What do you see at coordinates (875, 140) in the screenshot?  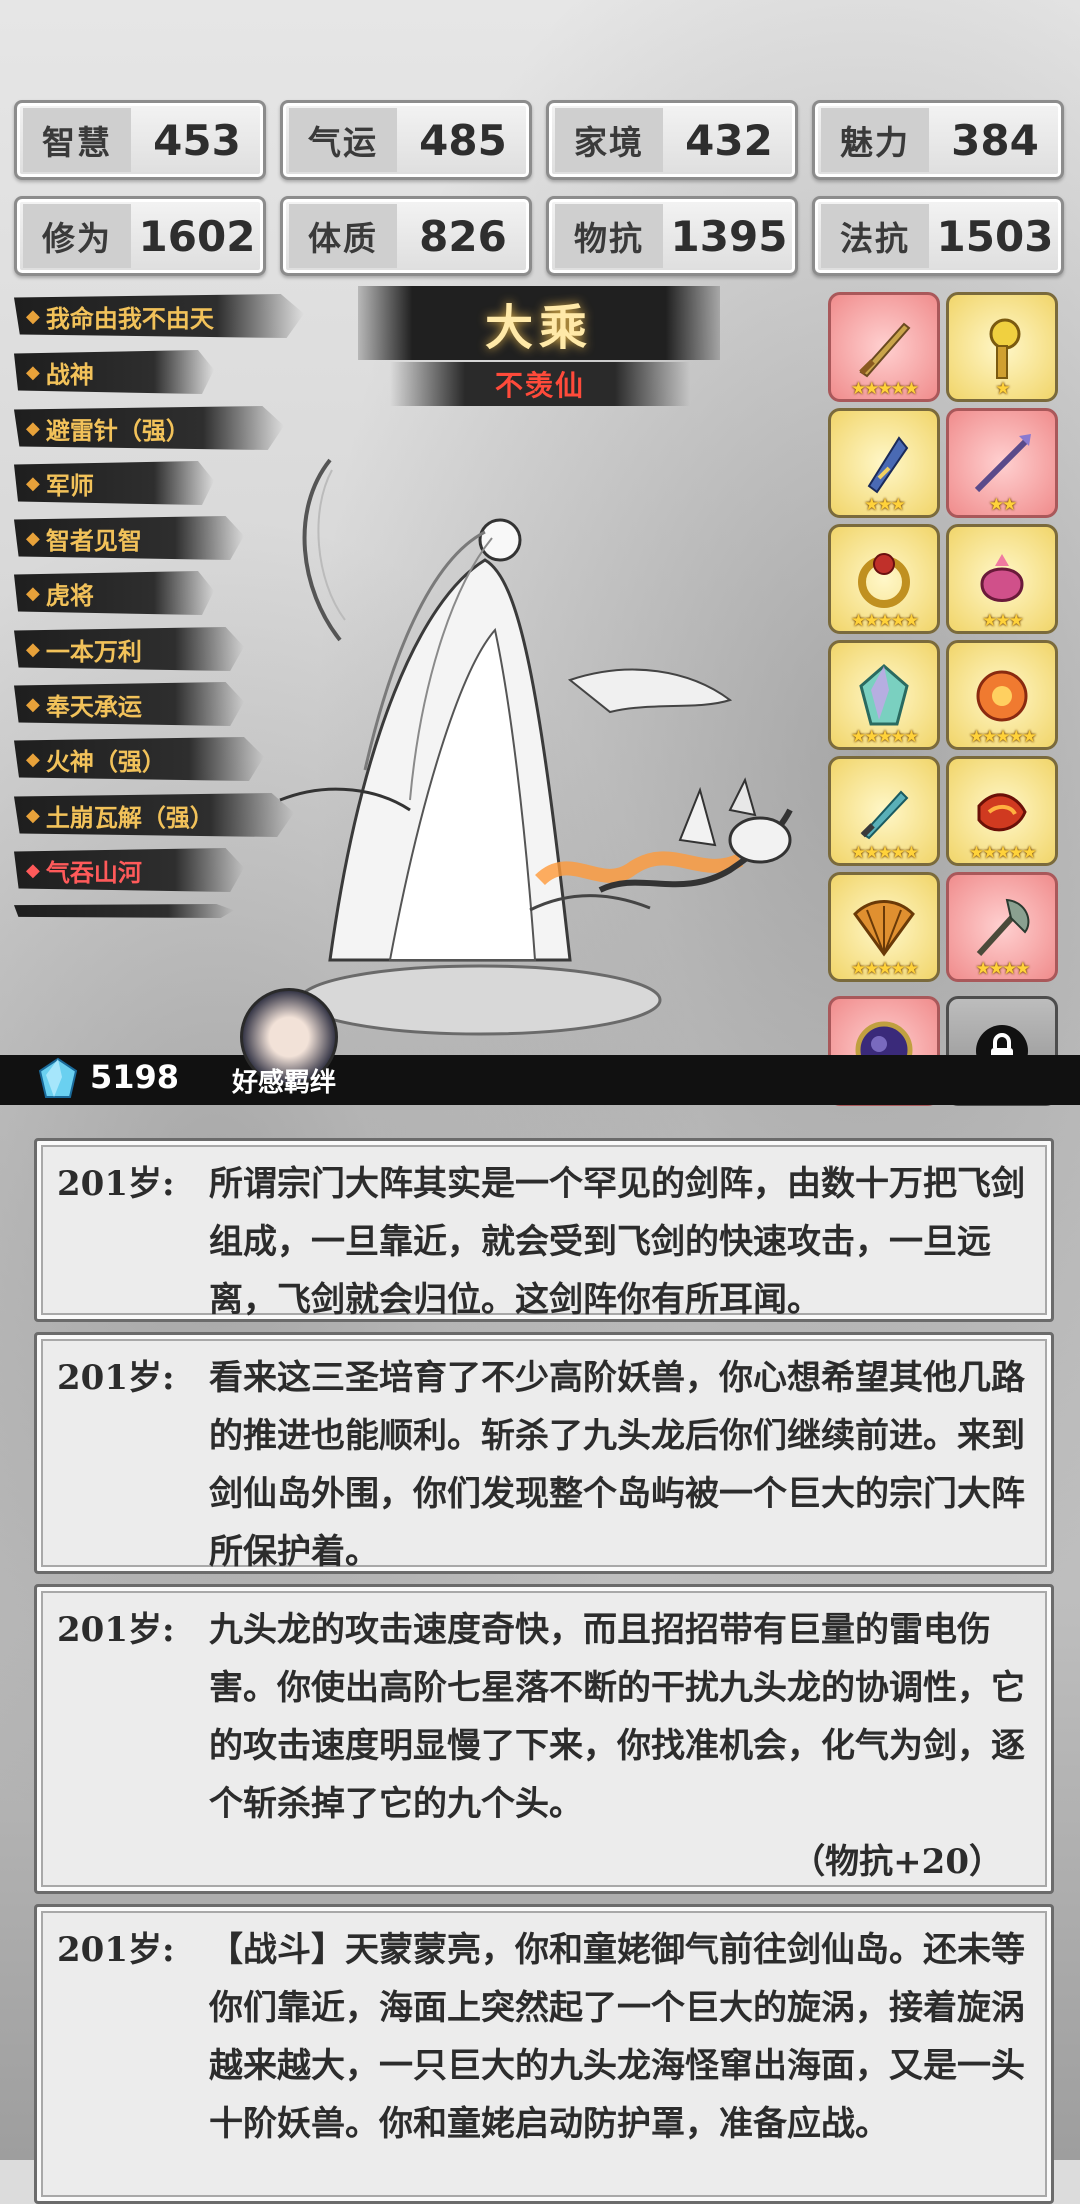 I see `stat-label: 魅力` at bounding box center [875, 140].